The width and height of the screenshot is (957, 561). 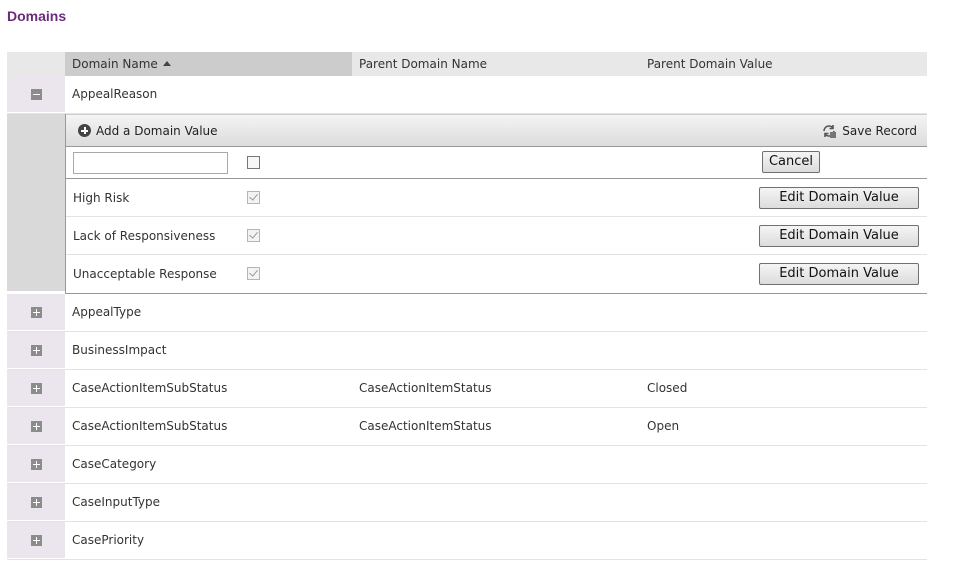 I want to click on domain-name-cell: CasePriority, so click(x=108, y=540).